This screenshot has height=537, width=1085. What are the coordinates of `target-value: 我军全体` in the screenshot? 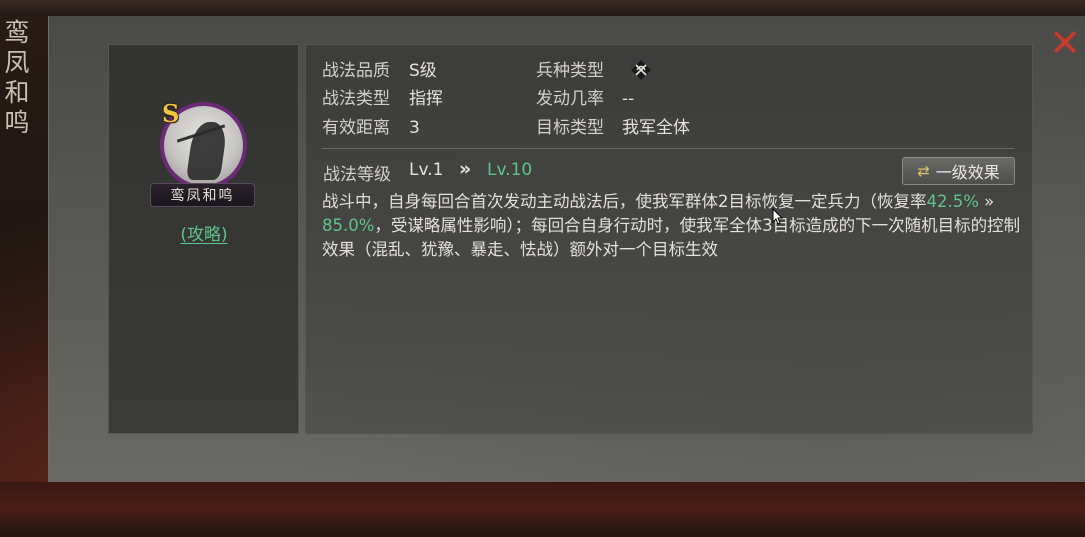 It's located at (656, 128).